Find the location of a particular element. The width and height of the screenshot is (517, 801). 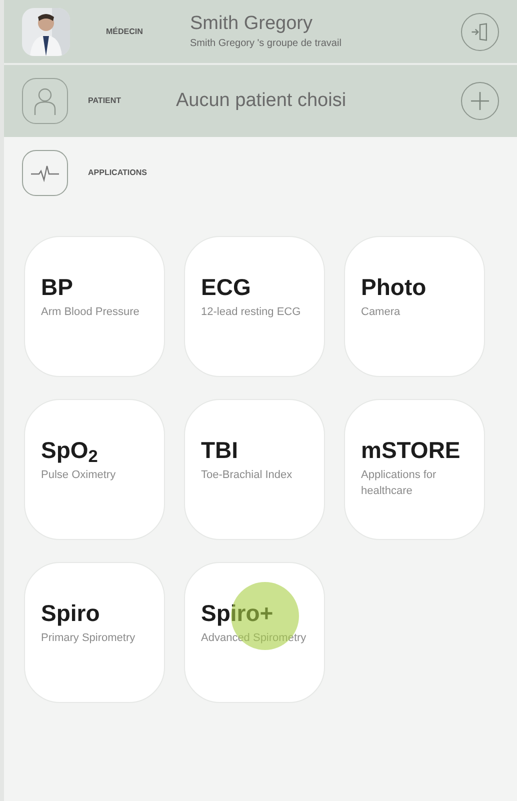

app-title: Spiro is located at coordinates (71, 613).